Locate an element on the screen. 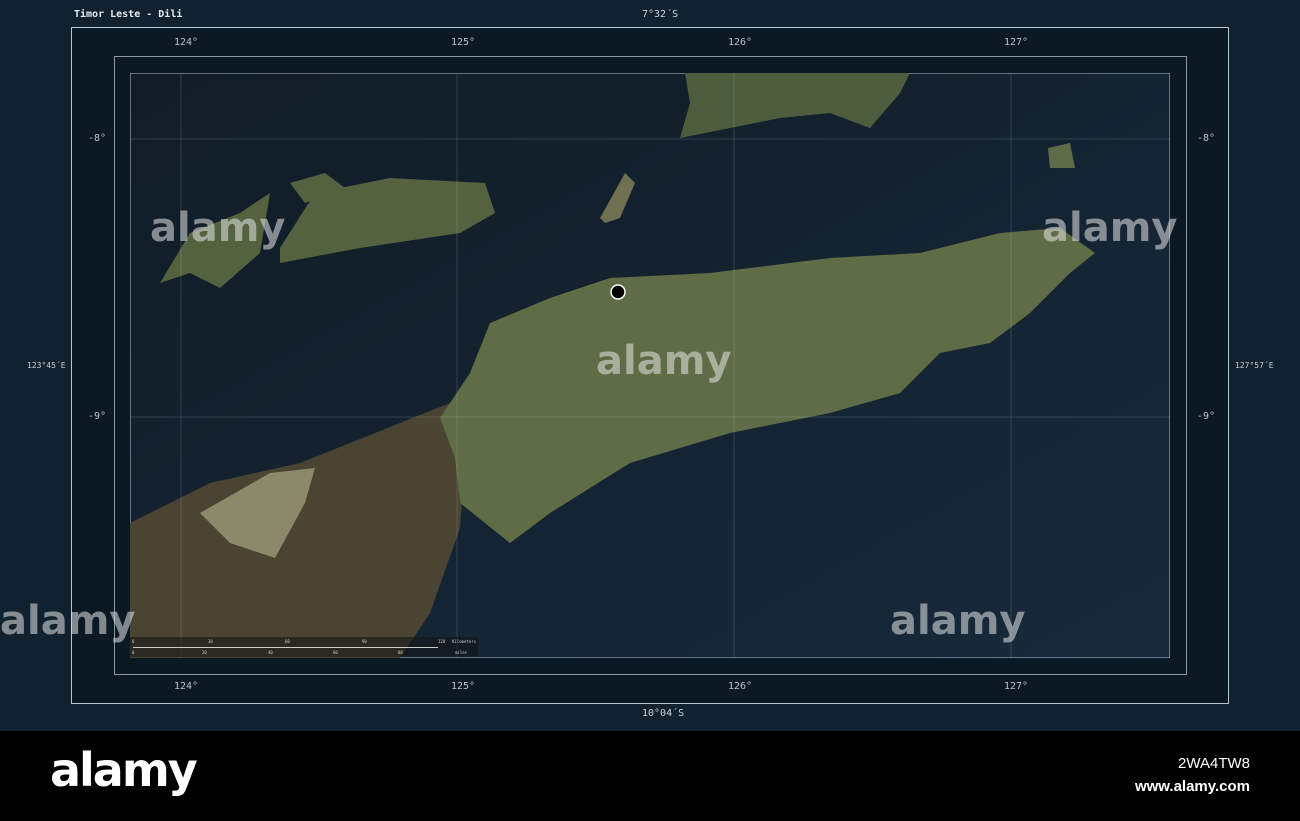 The height and width of the screenshot is (821, 1300). image-id: 2WA4TW8 is located at coordinates (1214, 763).